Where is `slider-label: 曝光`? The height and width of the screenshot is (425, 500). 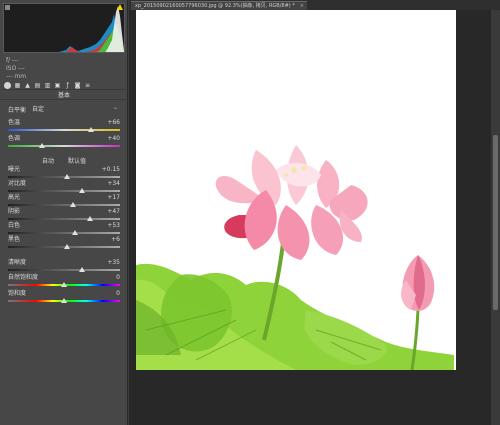 slider-label: 曝光 is located at coordinates (14, 169).